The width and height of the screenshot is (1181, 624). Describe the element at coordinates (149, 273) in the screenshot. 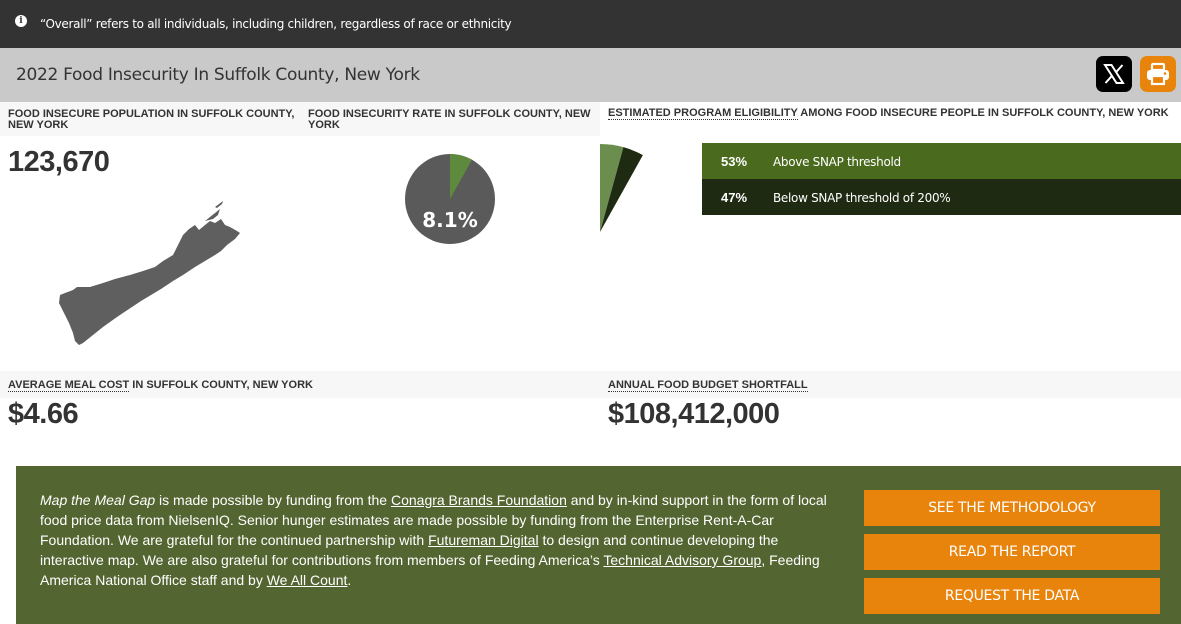

I see `county-map-shape` at that location.